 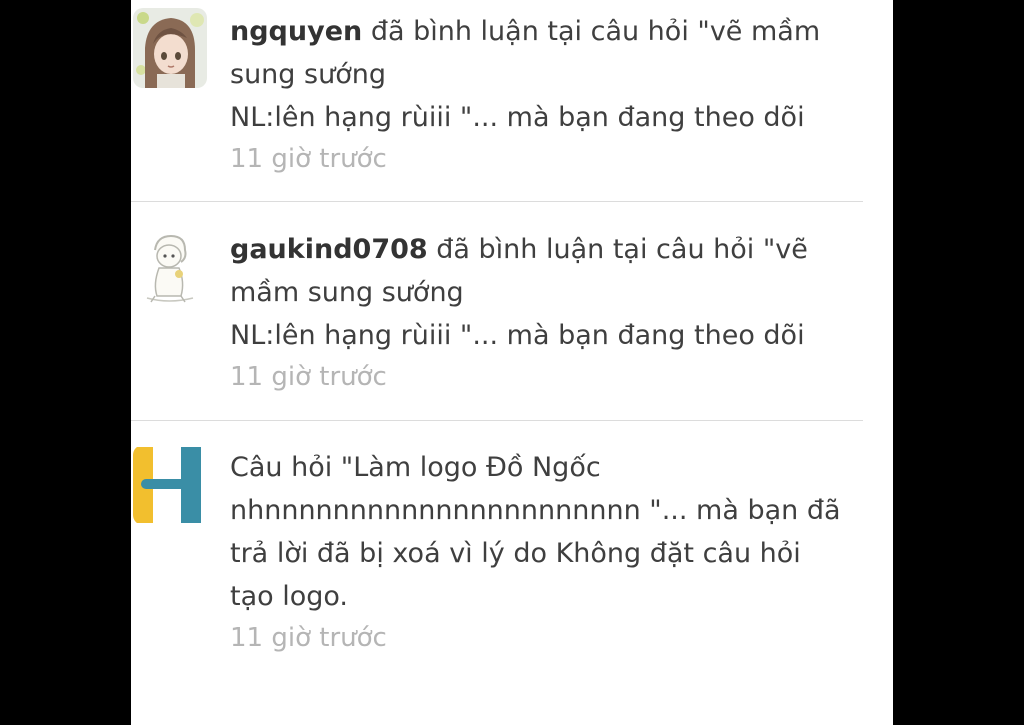 What do you see at coordinates (170, 48) in the screenshot?
I see `anime-girl-avatar-icon` at bounding box center [170, 48].